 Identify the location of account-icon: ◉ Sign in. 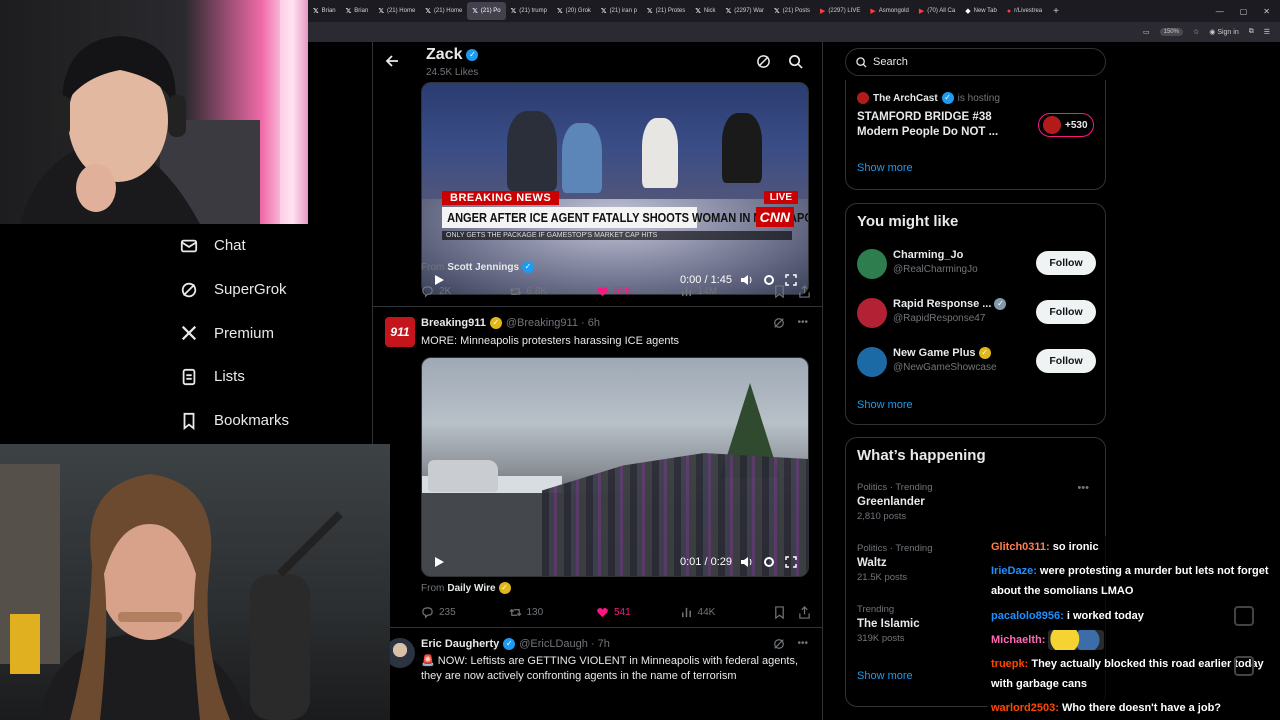
(1223, 32).